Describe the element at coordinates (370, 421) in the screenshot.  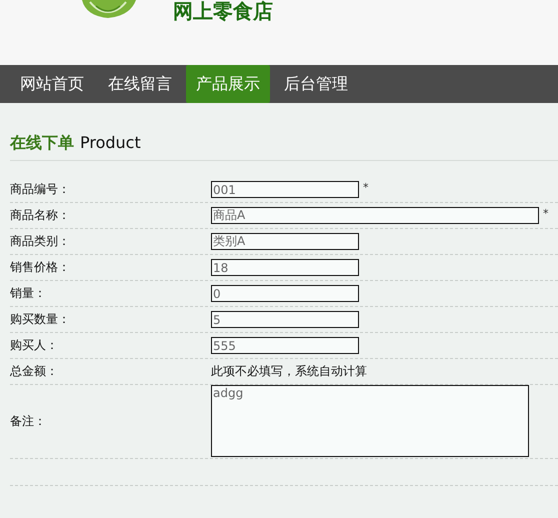
I see `remark-field: adgg` at that location.